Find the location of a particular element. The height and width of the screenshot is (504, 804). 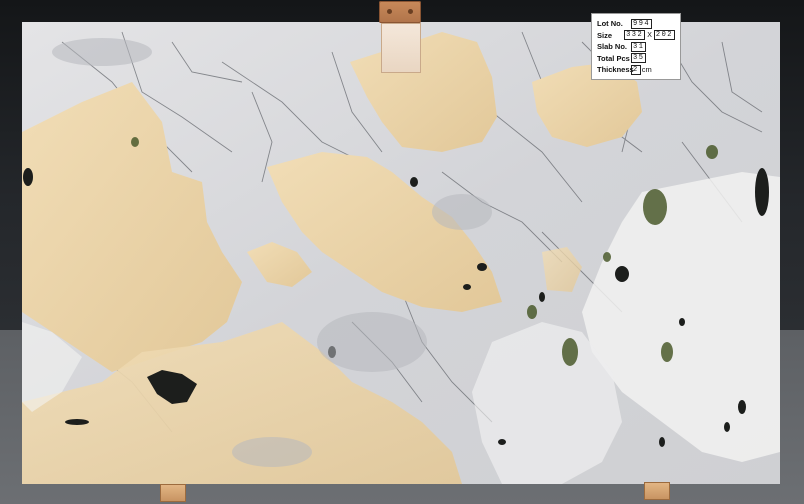

pcs-row: Total Pcs 35 is located at coordinates (636, 59).